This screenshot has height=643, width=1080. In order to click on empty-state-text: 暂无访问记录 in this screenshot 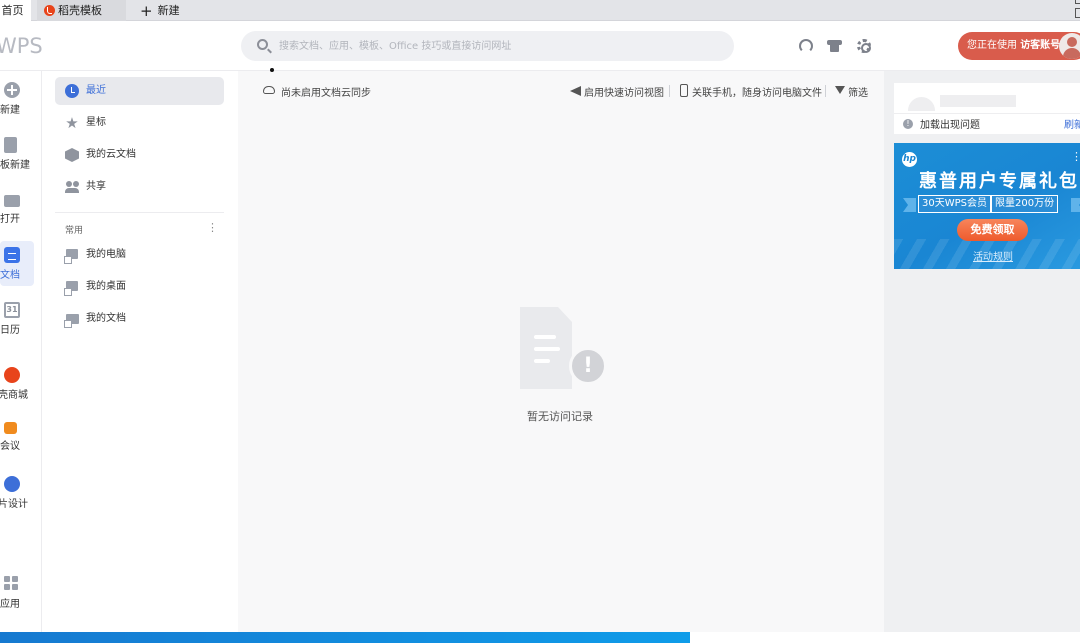, I will do `click(560, 416)`.